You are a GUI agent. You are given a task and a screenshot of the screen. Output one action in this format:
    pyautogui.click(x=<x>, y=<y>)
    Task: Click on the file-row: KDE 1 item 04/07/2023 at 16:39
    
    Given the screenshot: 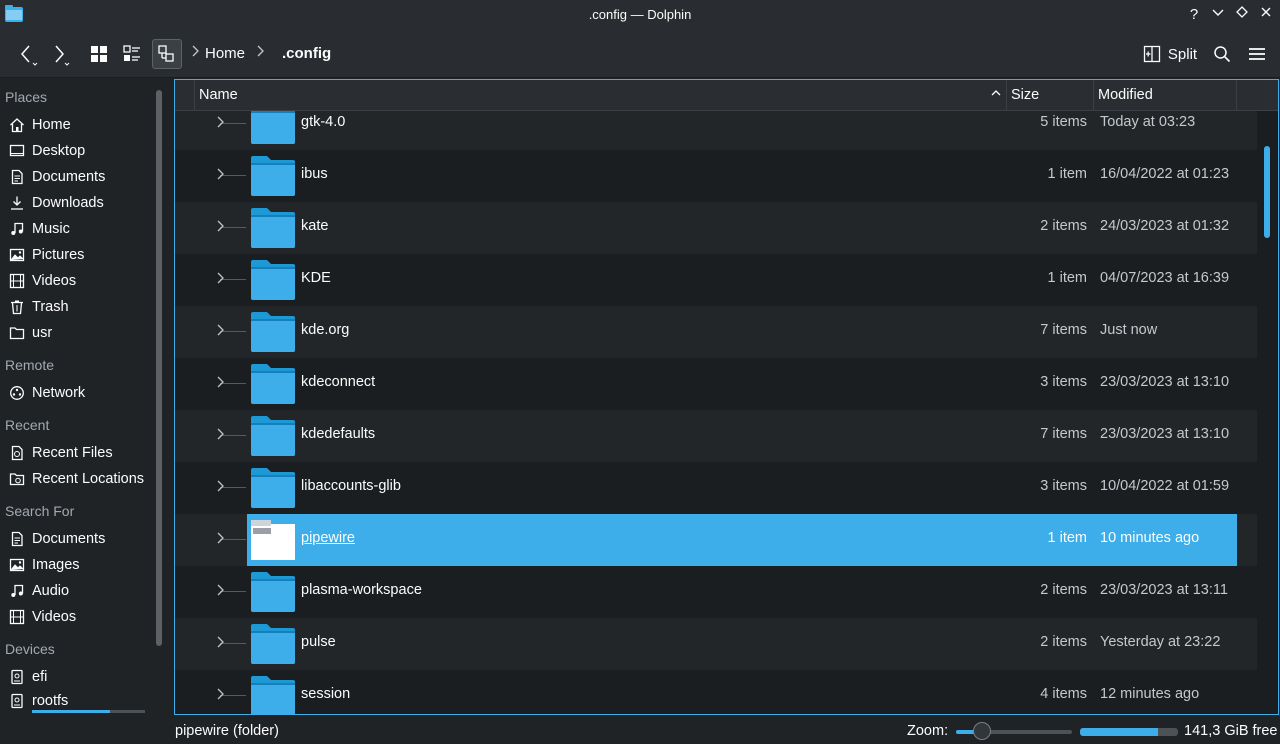 What is the action you would take?
    pyautogui.click(x=716, y=280)
    